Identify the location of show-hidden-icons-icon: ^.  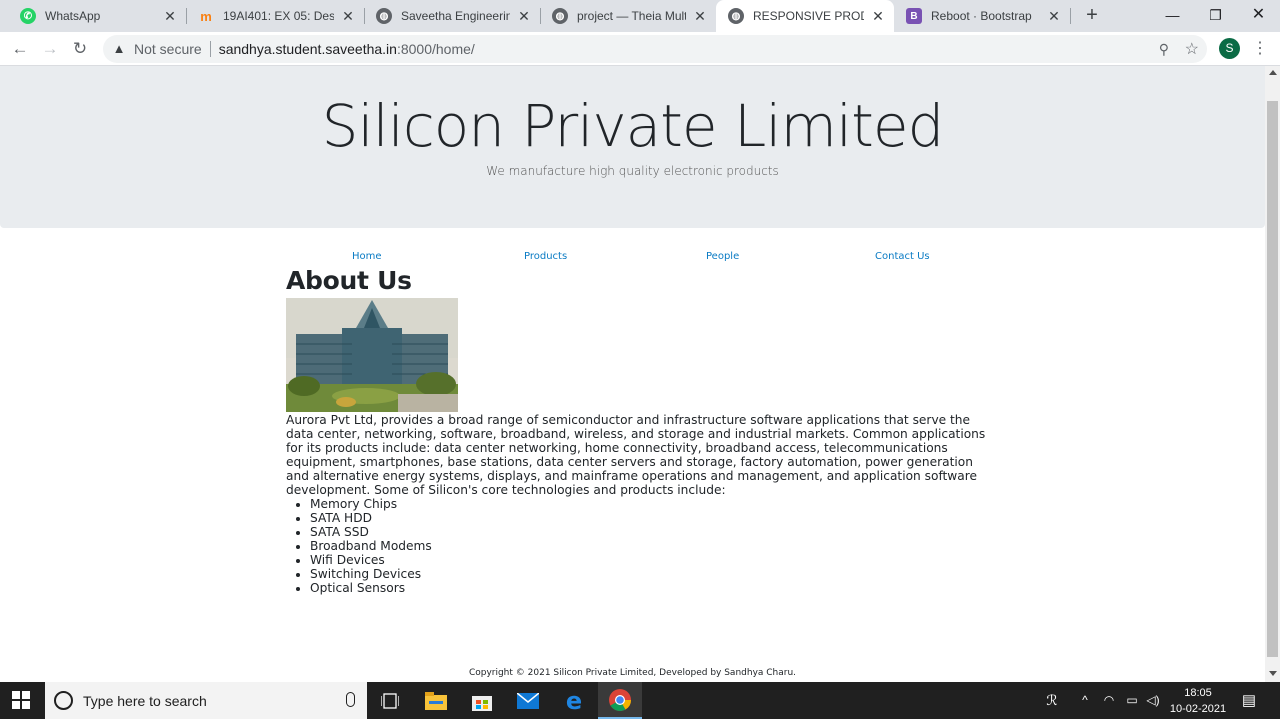
(1085, 700).